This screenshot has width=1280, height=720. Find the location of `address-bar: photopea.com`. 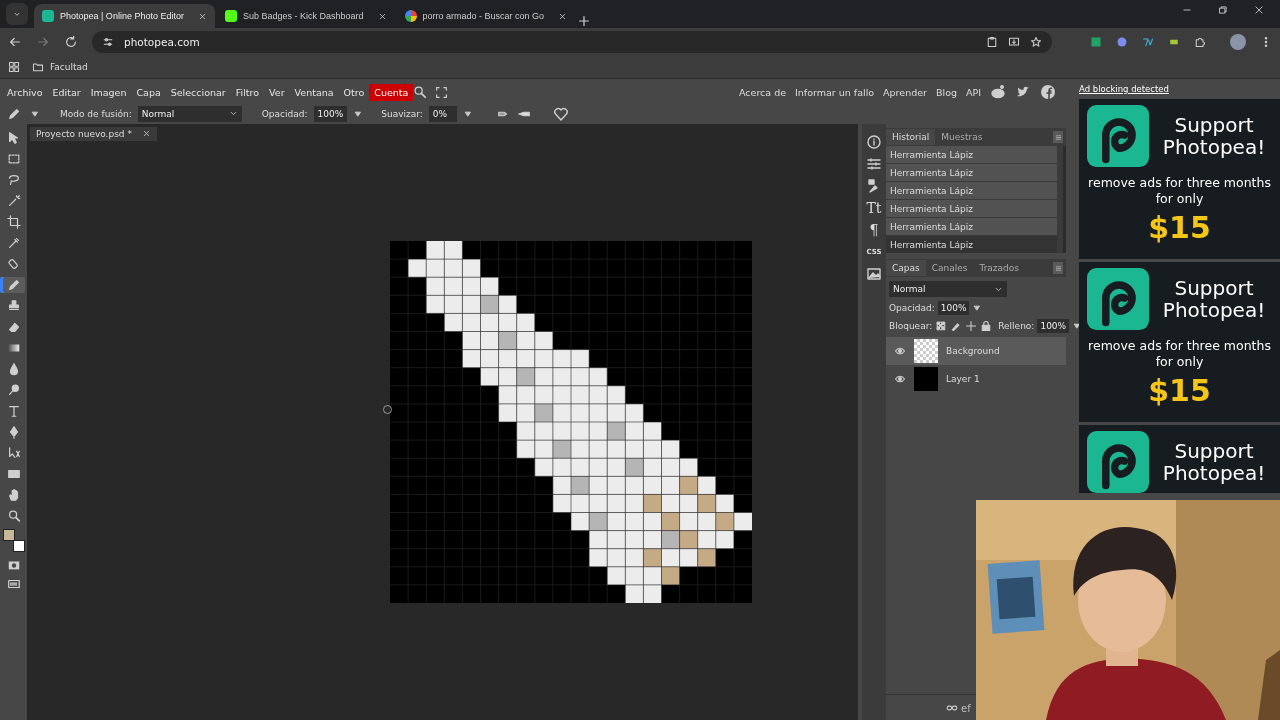

address-bar: photopea.com is located at coordinates (572, 42).